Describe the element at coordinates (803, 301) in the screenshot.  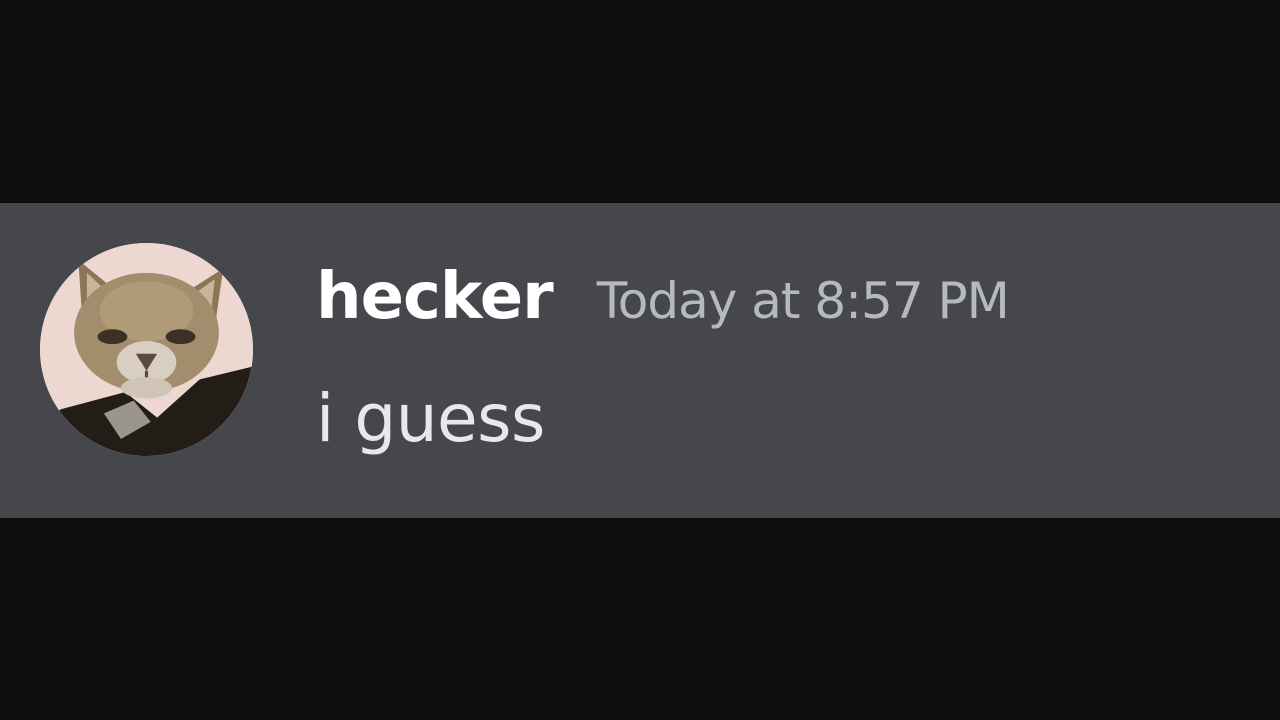
I see `timestamp: Today at 8:57 PM` at that location.